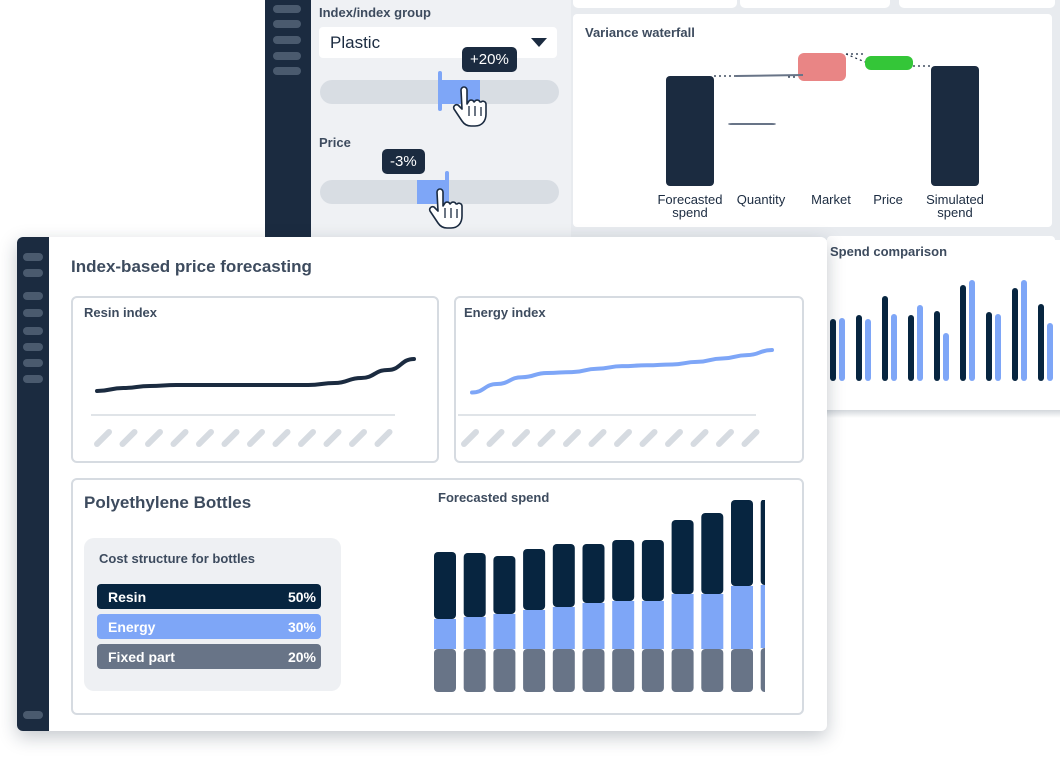  I want to click on spend-comparison-card: Spend comparison, so click(941, 323).